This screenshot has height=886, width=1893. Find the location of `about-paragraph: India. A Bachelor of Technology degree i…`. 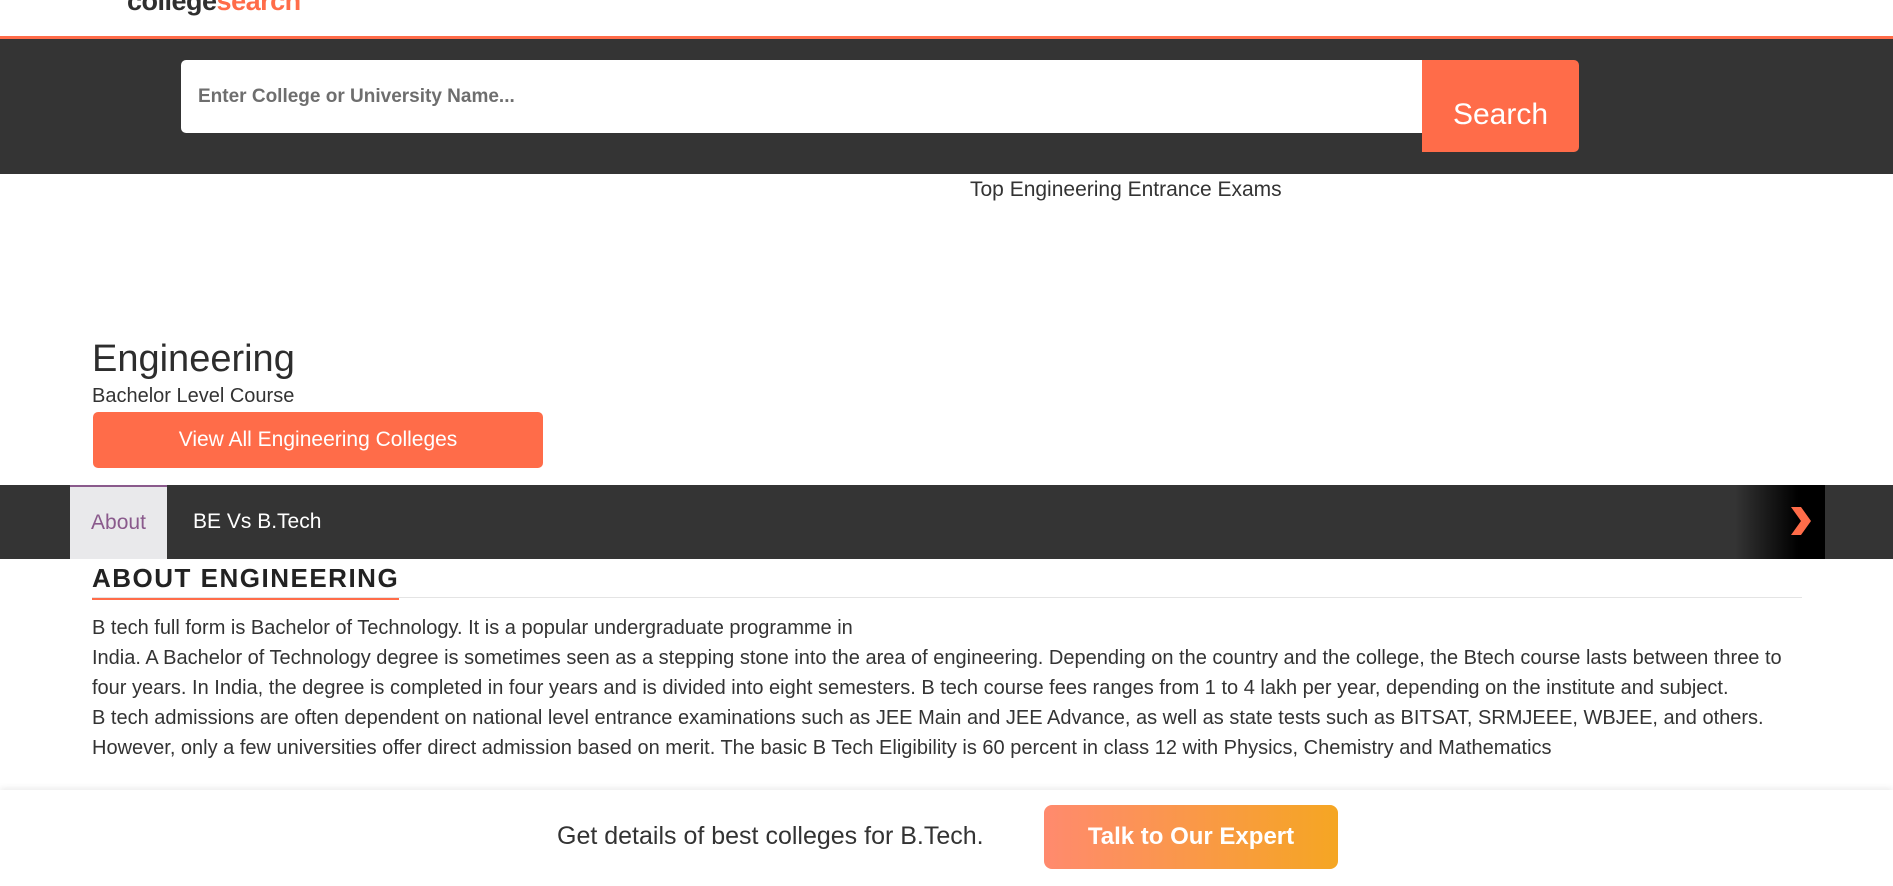

about-paragraph: India. A Bachelor of Technology degree i… is located at coordinates (937, 673).